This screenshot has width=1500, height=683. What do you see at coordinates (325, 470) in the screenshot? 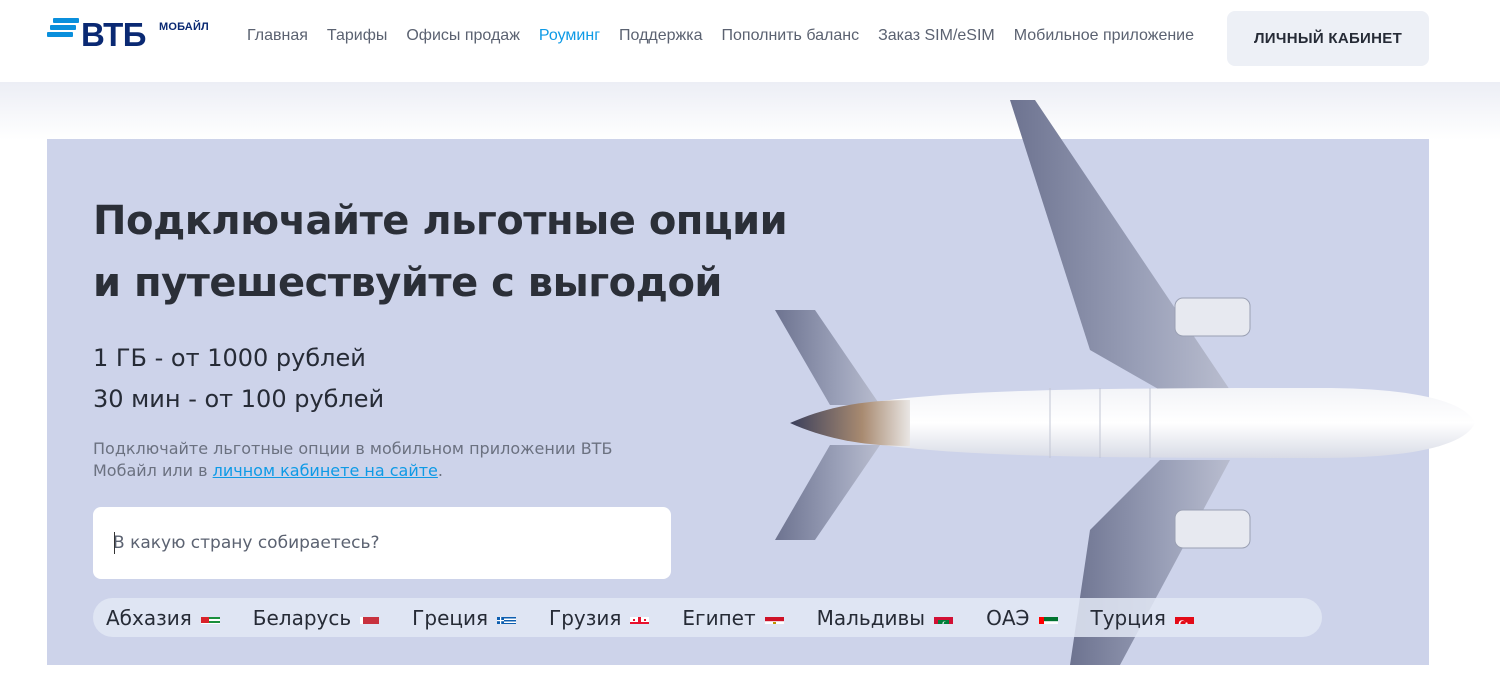
I see `personal-account-link: личном кабинете на сайте` at bounding box center [325, 470].